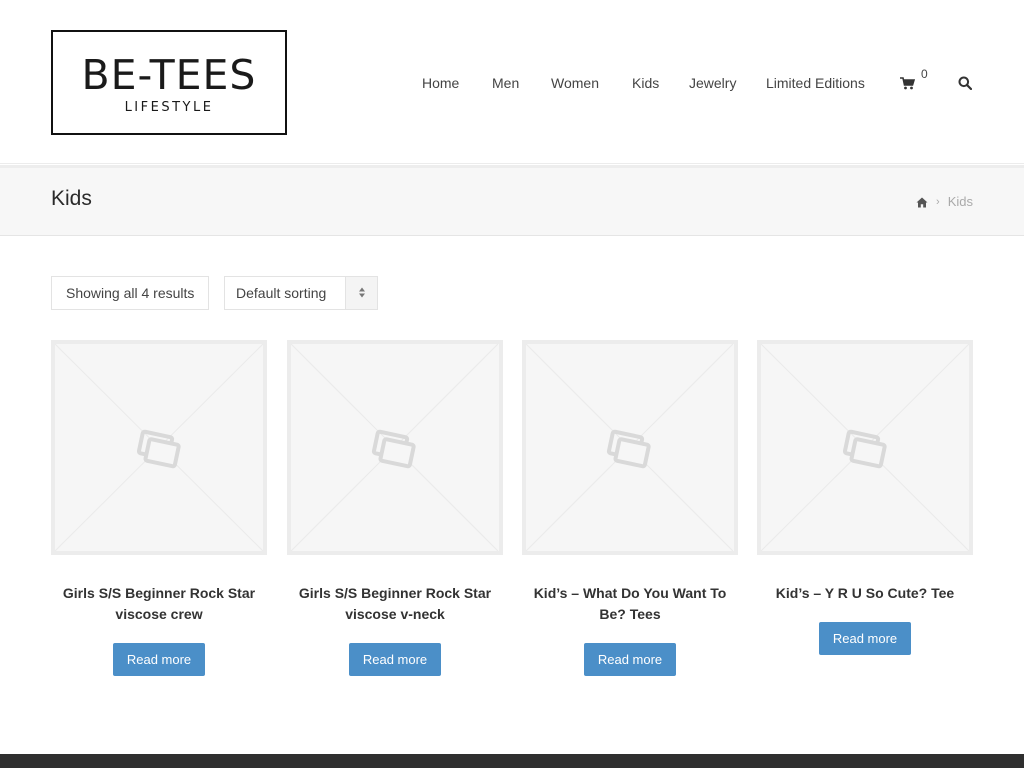 This screenshot has height=768, width=1024. I want to click on product-card: Kid’s – Y R U So Cute? Tee Read more, so click(865, 497).